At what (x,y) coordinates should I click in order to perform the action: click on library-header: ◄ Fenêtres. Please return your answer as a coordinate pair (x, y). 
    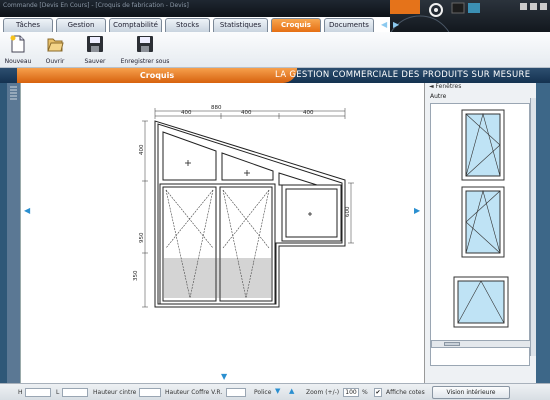
    Looking at the image, I should click on (445, 86).